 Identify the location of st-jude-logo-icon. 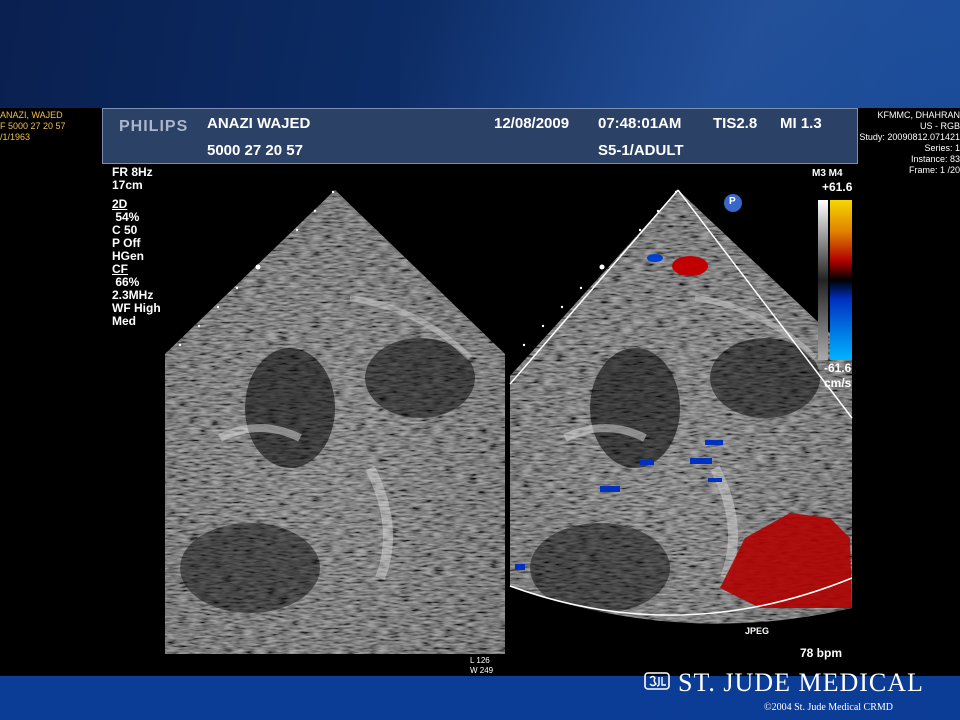
(657, 681).